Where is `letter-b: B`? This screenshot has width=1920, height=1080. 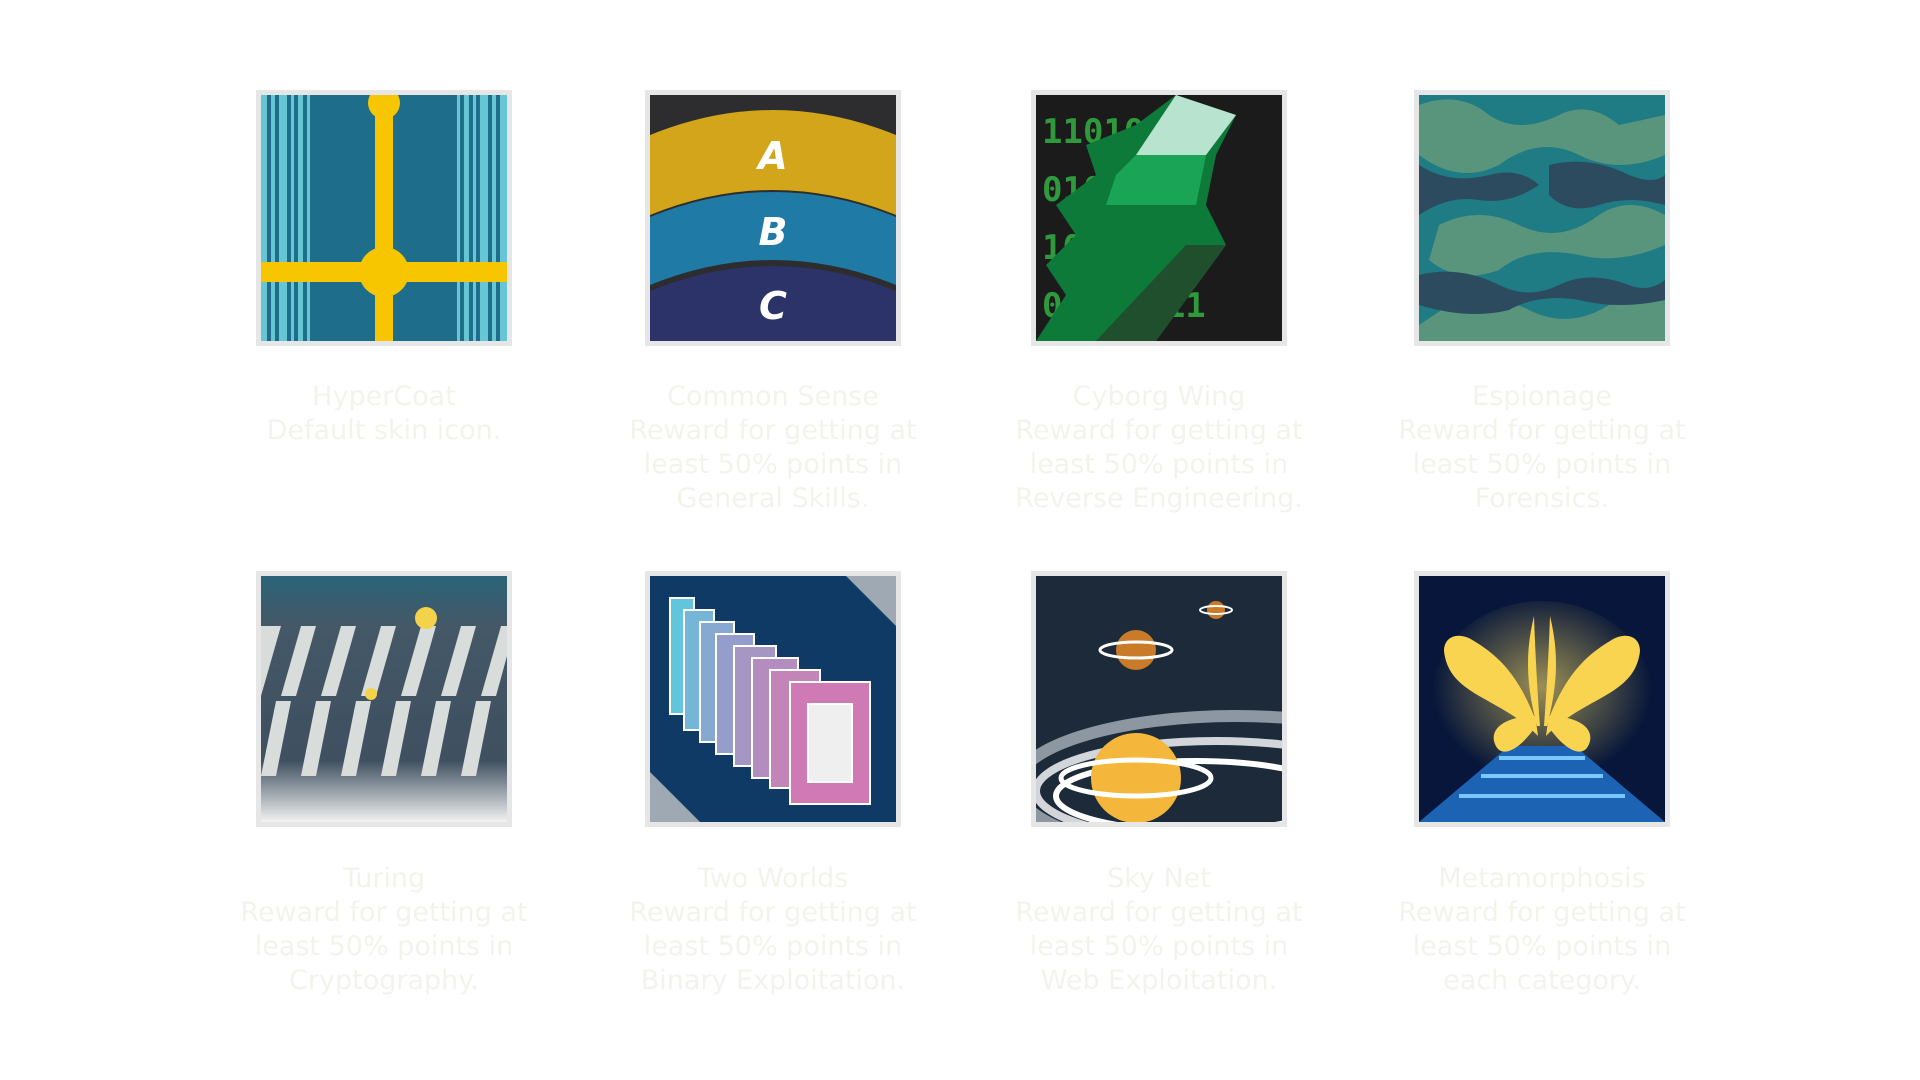
letter-b: B is located at coordinates (773, 232).